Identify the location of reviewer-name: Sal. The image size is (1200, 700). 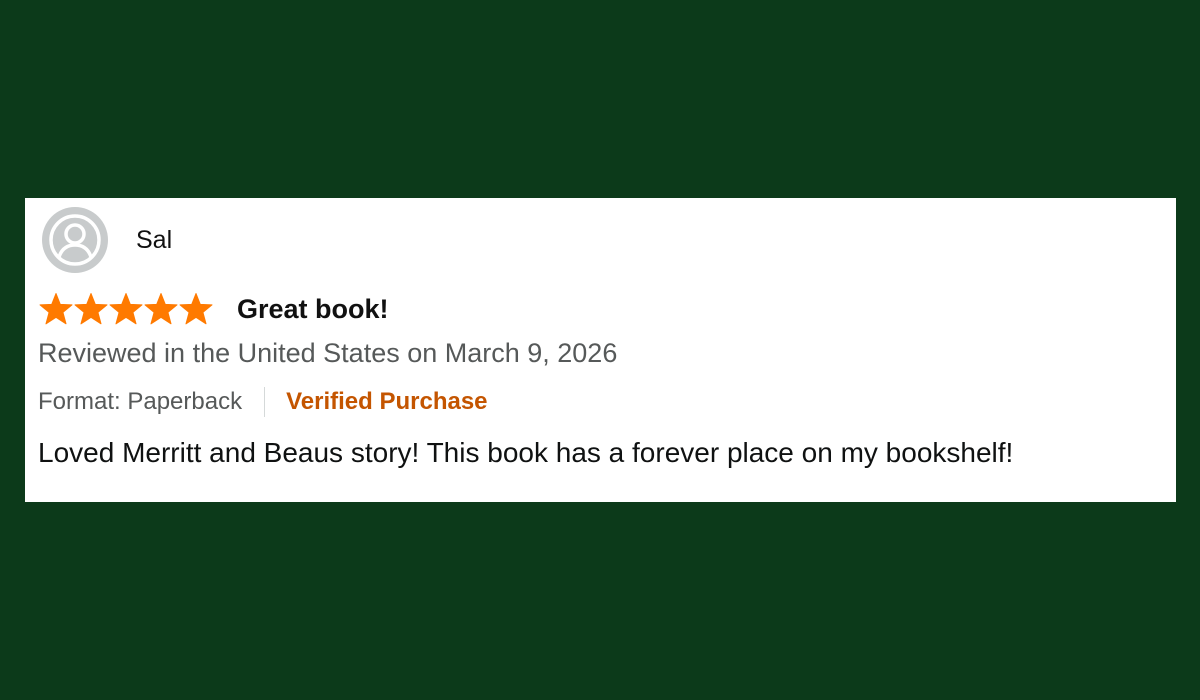
(154, 240).